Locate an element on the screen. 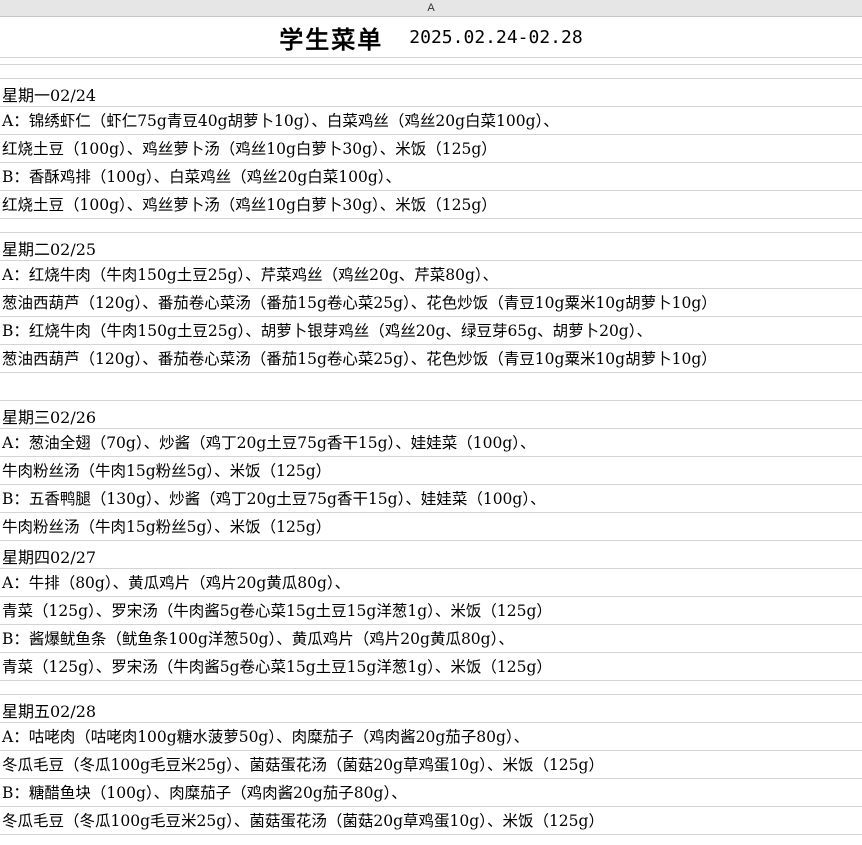  menu-line: A：咕咾肉（咕咾肉100g糖水菠萝50g）、肉糜茄子（鸡肉酱20g茄子80g）、 is located at coordinates (431, 737).